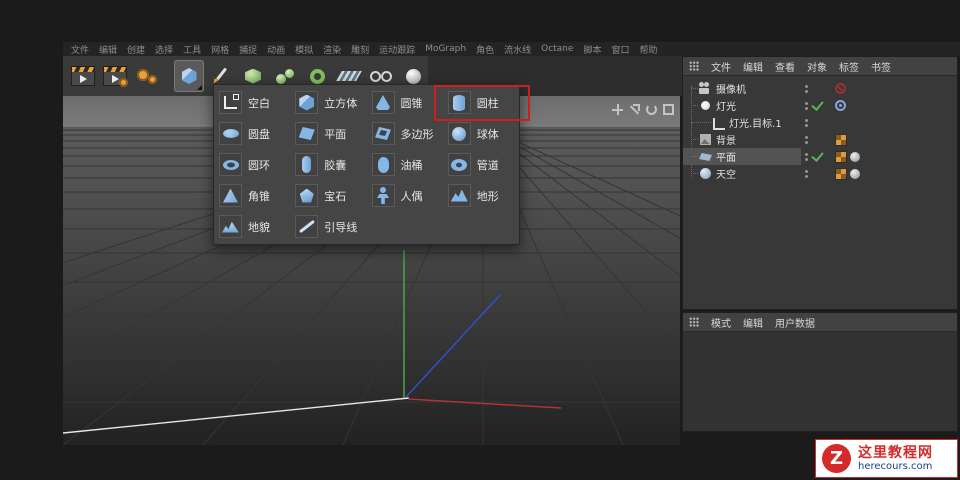  I want to click on watermark-logo-icon: Z, so click(836, 458).